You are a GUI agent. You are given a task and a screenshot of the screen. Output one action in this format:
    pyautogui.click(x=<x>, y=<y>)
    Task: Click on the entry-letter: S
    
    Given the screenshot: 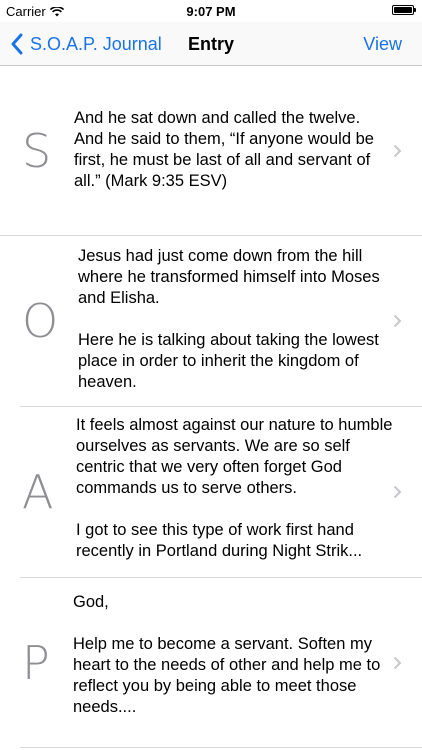 What is the action you would take?
    pyautogui.click(x=37, y=150)
    